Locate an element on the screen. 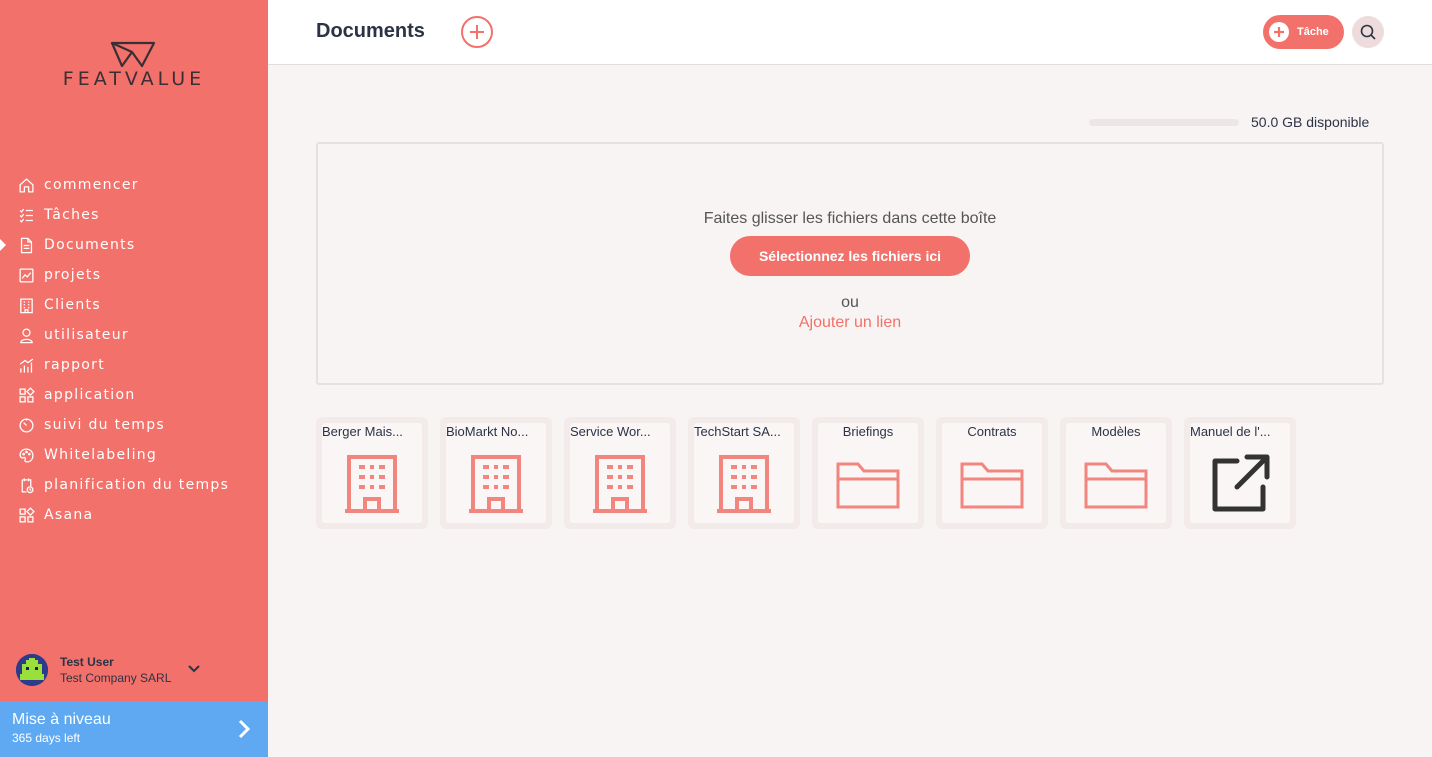 The width and height of the screenshot is (1432, 757). home-icon is located at coordinates (26, 185).